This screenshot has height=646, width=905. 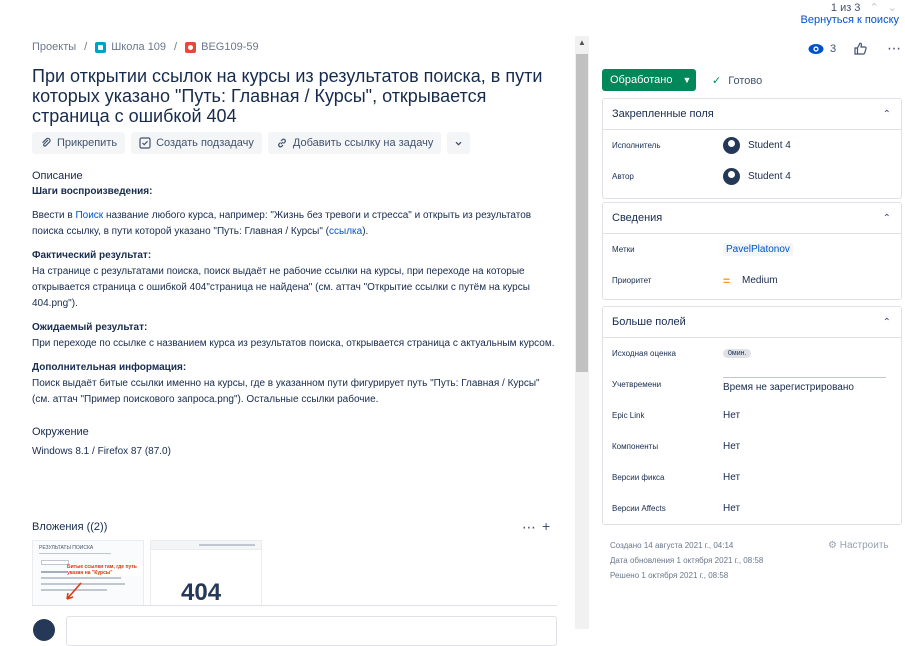 I want to click on steps-heading: Шаги воспроизведения:, so click(x=92, y=191).